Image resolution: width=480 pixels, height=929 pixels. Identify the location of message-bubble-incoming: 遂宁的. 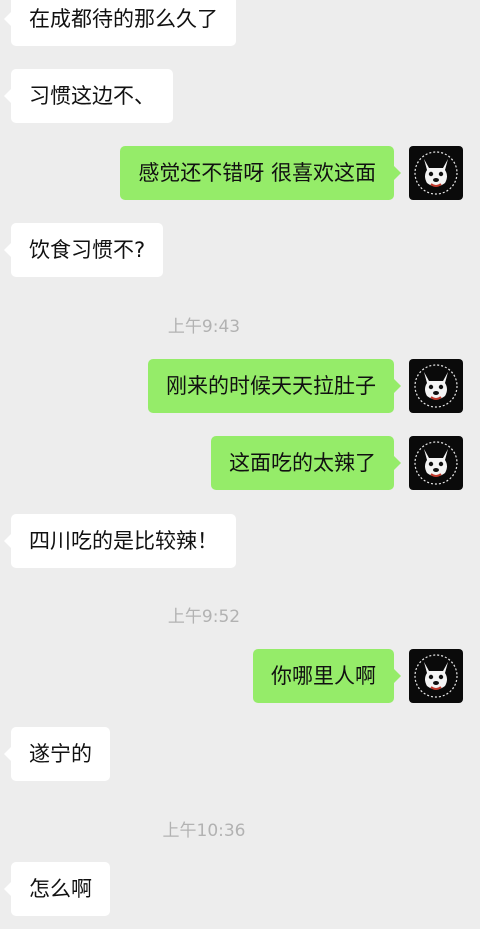
(57, 754).